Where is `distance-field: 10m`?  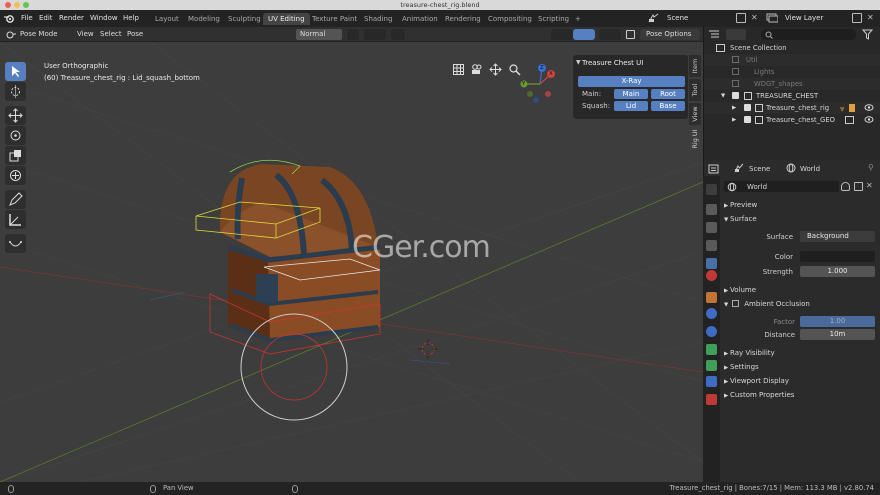
distance-field: 10m is located at coordinates (837, 334).